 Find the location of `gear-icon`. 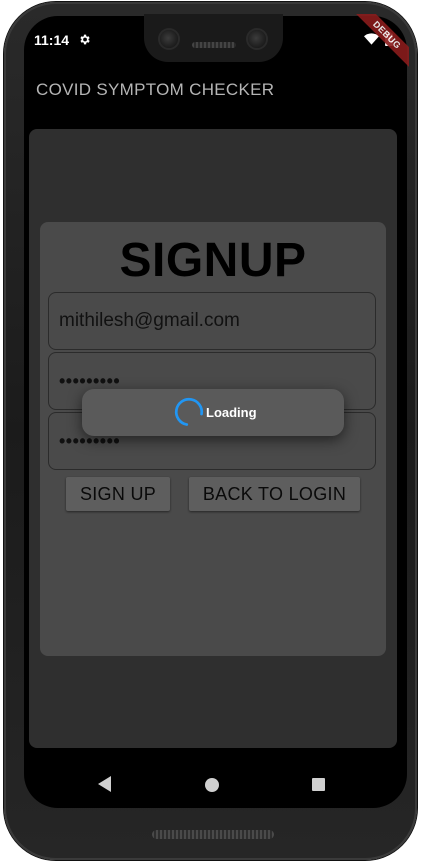

gear-icon is located at coordinates (85, 39).